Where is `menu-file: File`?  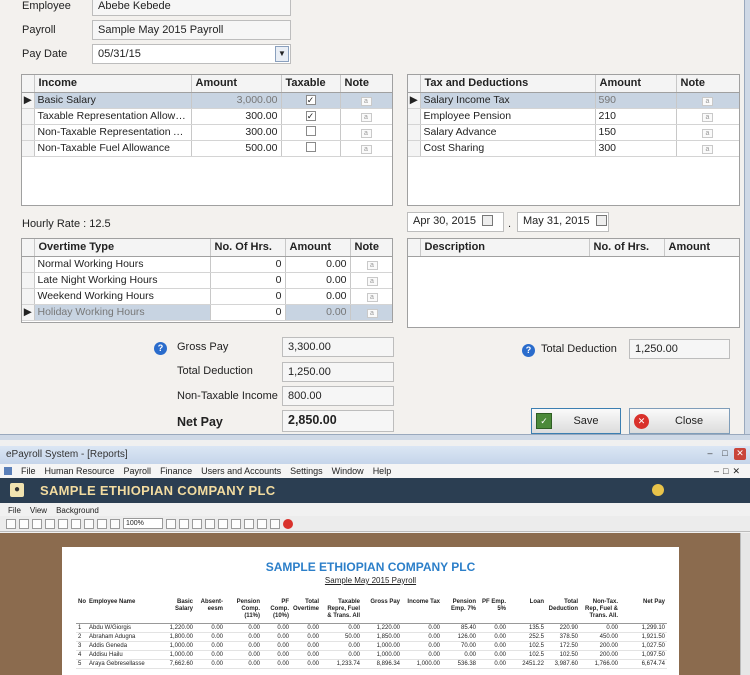 menu-file: File is located at coordinates (28, 471).